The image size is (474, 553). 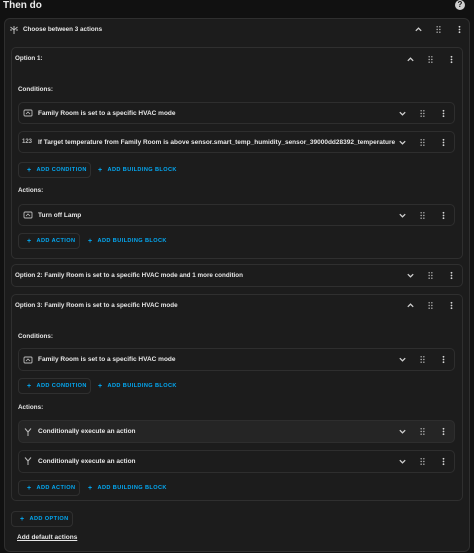 I want to click on help-circle-icon: ?, so click(x=460, y=5).